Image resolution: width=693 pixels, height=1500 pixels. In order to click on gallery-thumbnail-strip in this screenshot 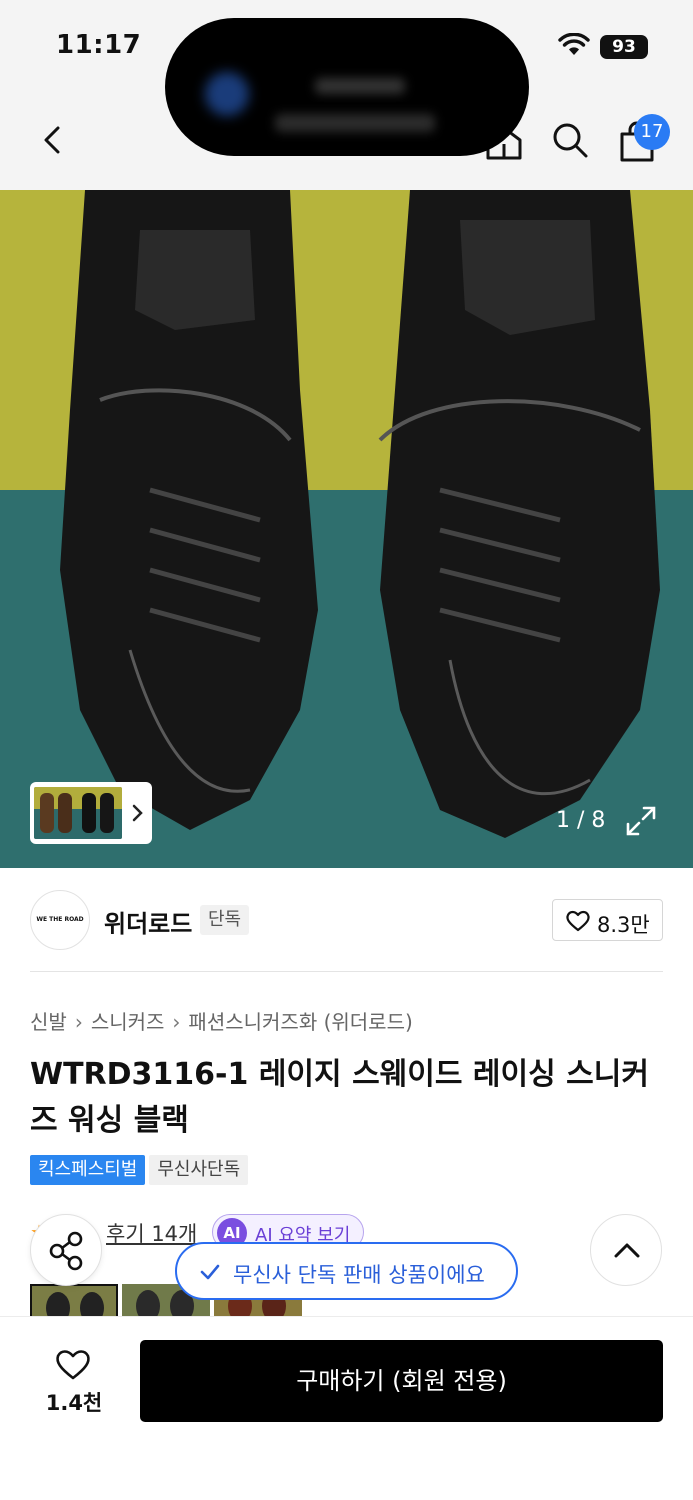, I will do `click(91, 813)`.